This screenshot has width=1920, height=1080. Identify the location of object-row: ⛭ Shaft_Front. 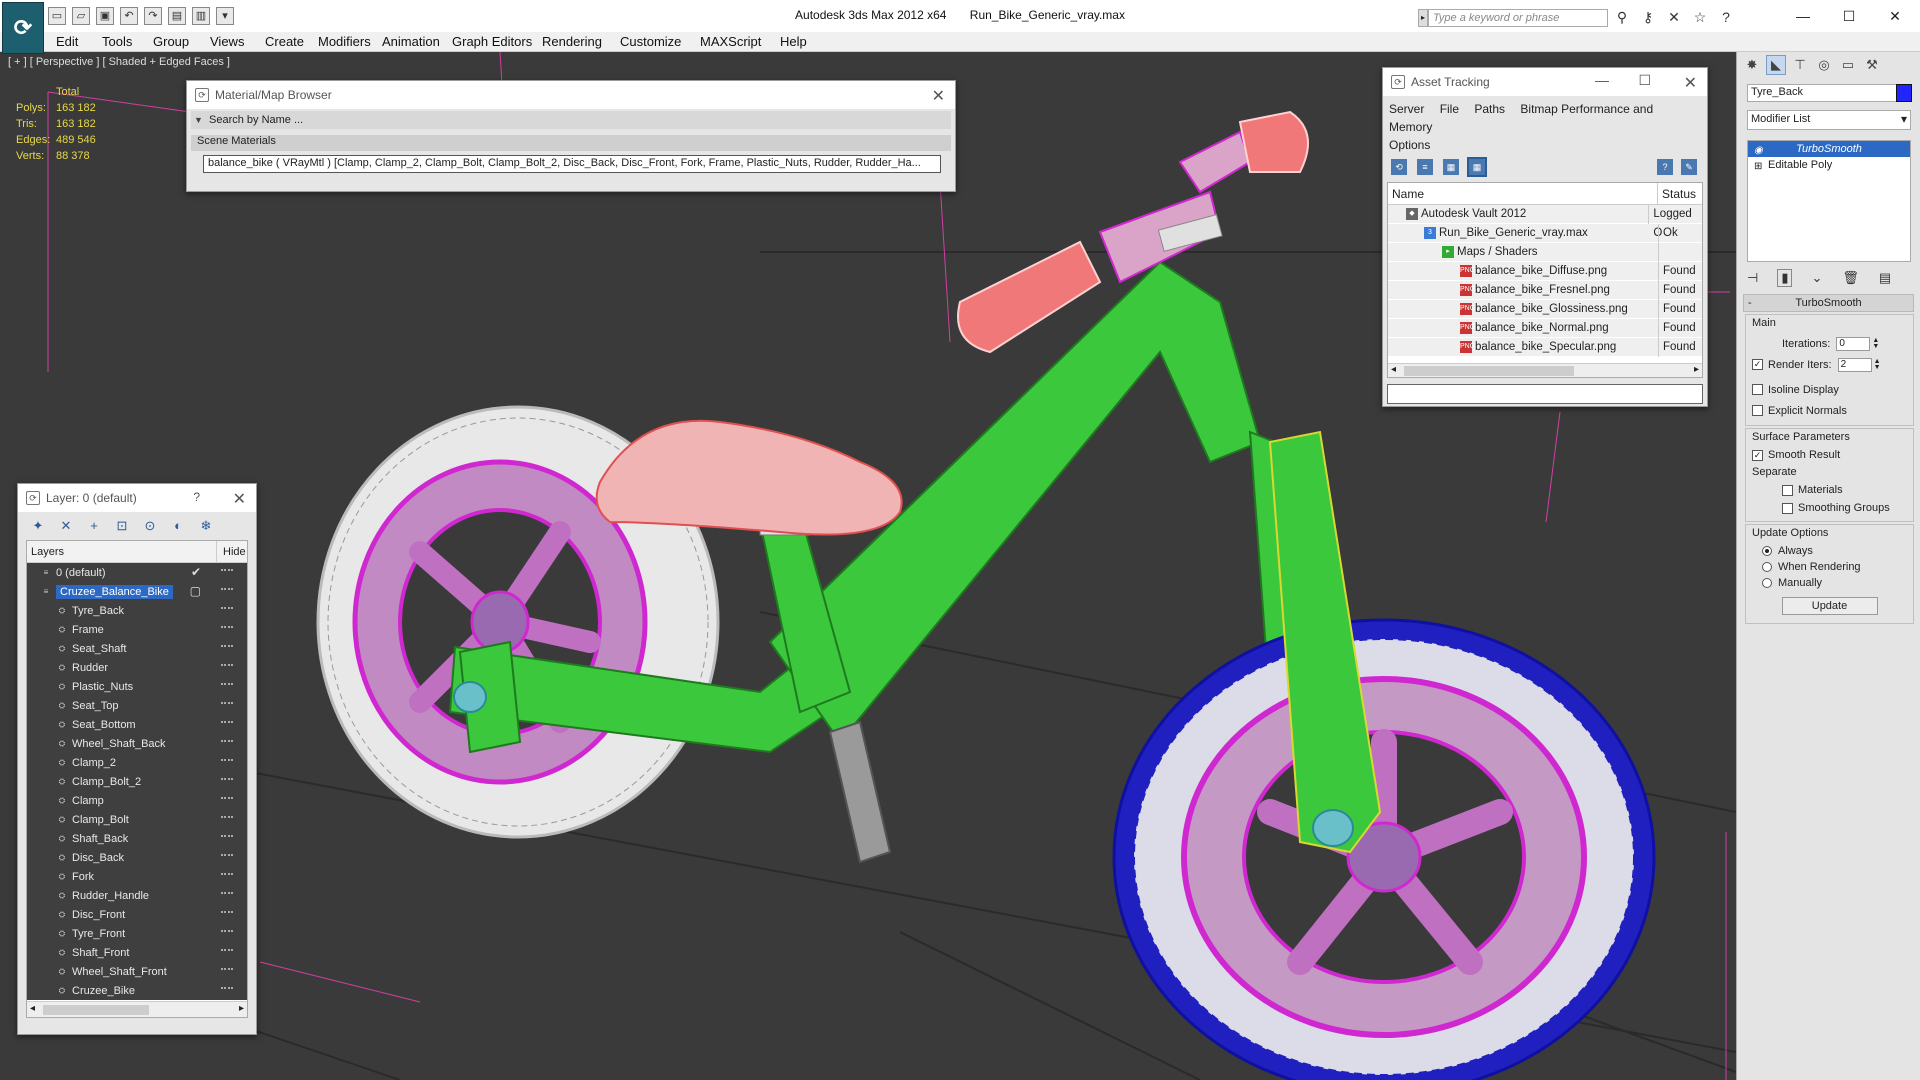
(137, 952).